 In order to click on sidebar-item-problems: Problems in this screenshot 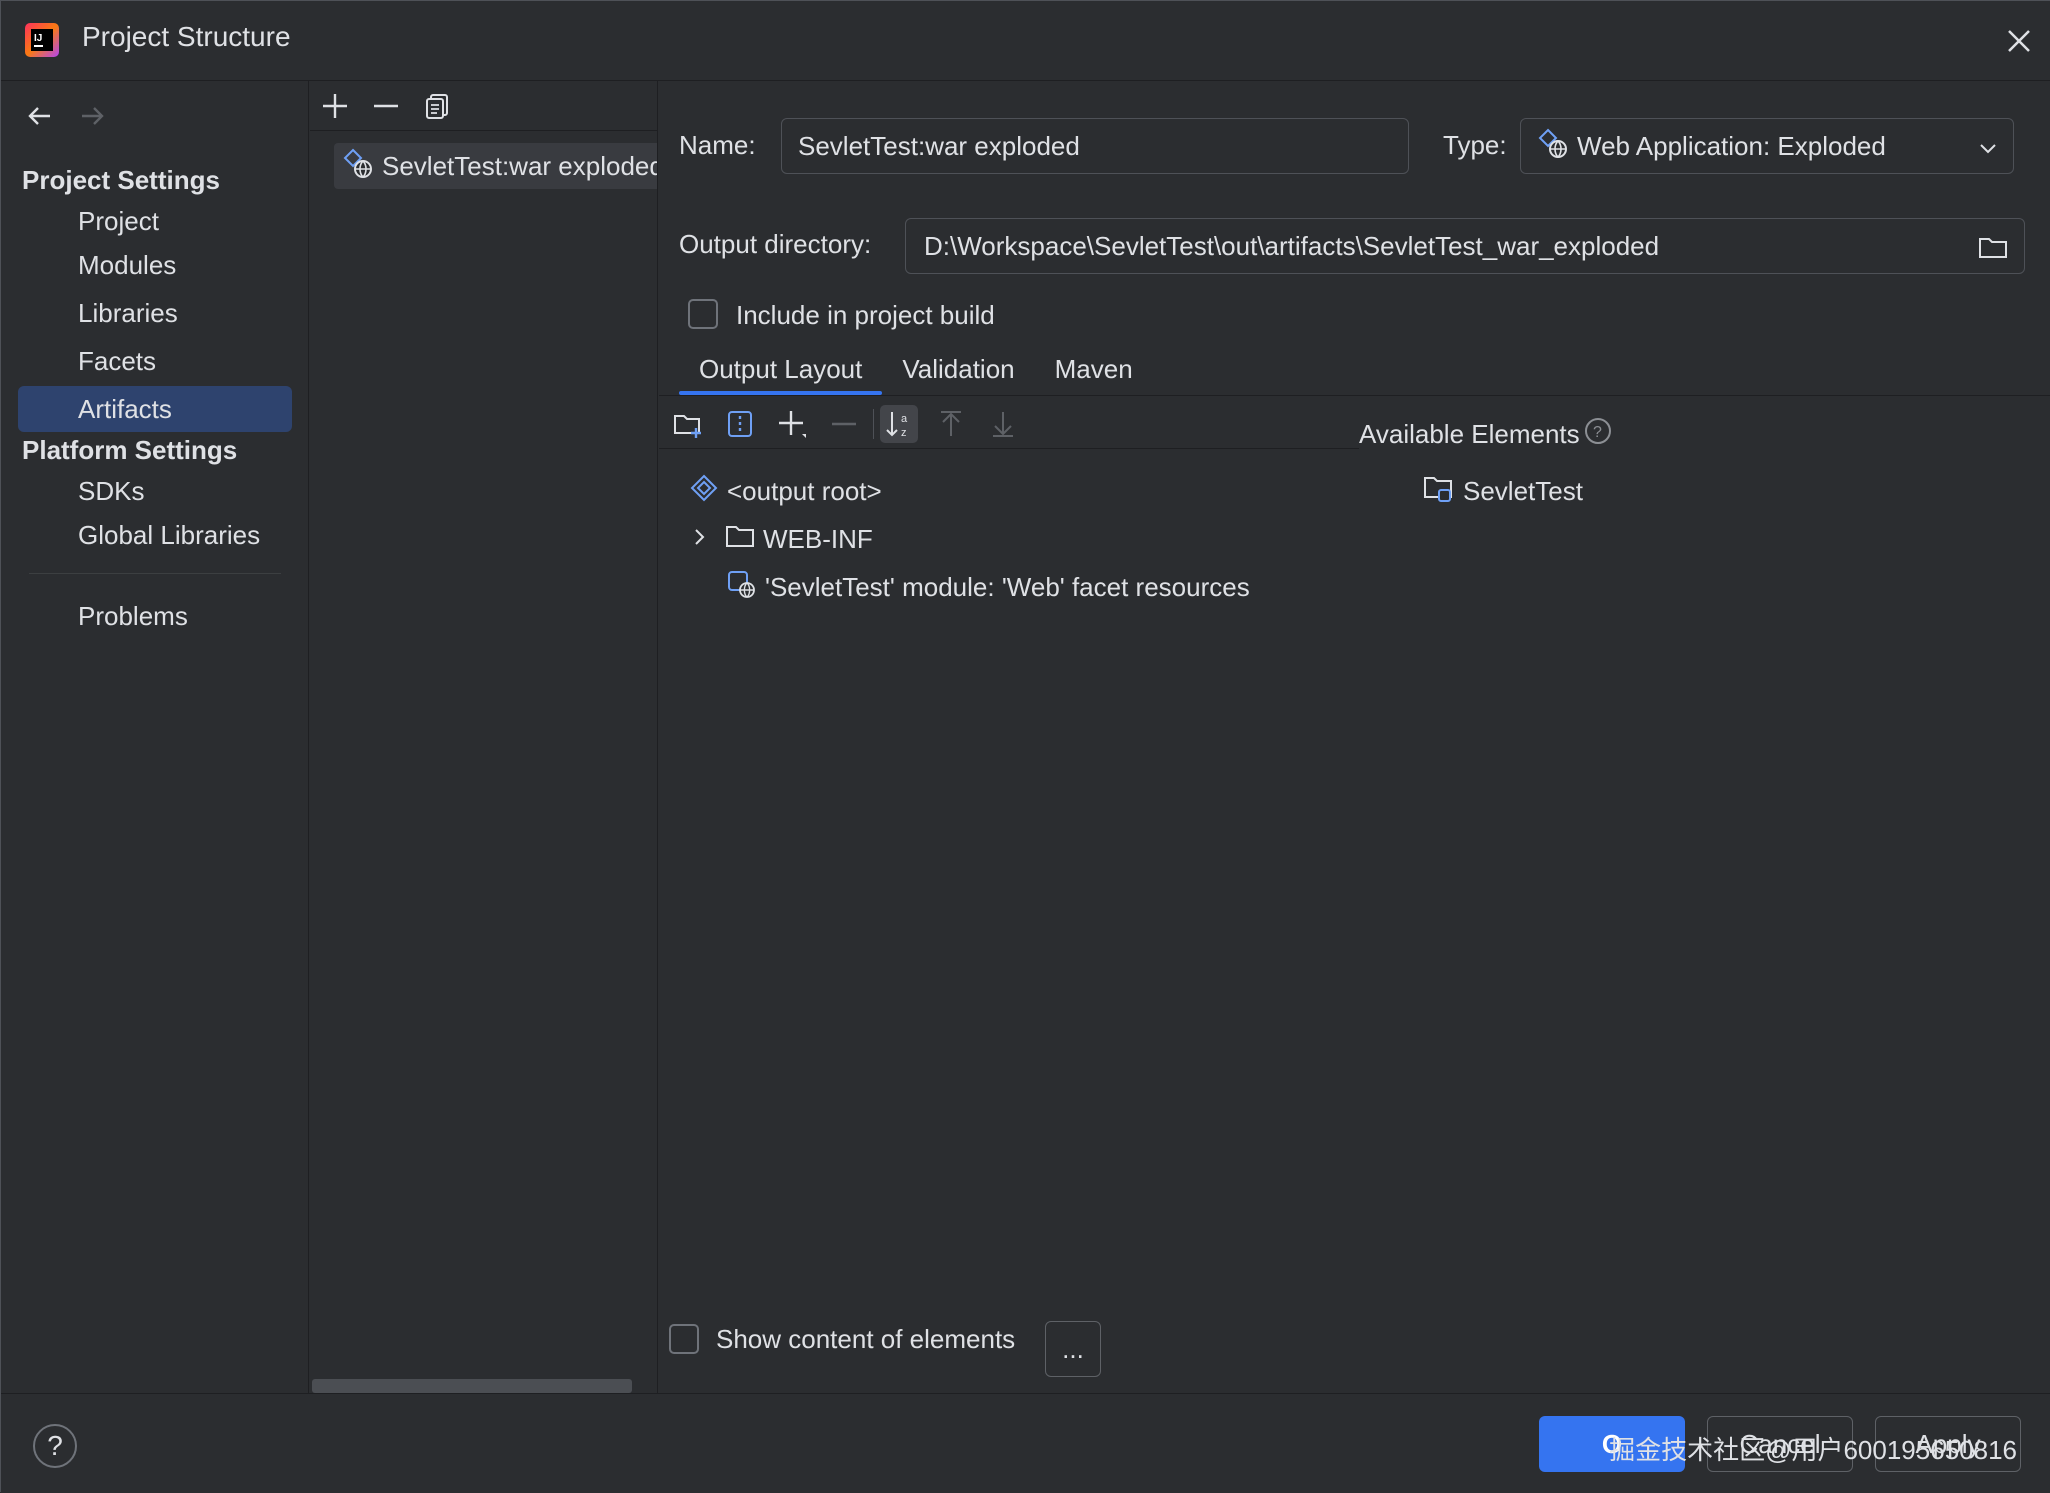, I will do `click(155, 616)`.